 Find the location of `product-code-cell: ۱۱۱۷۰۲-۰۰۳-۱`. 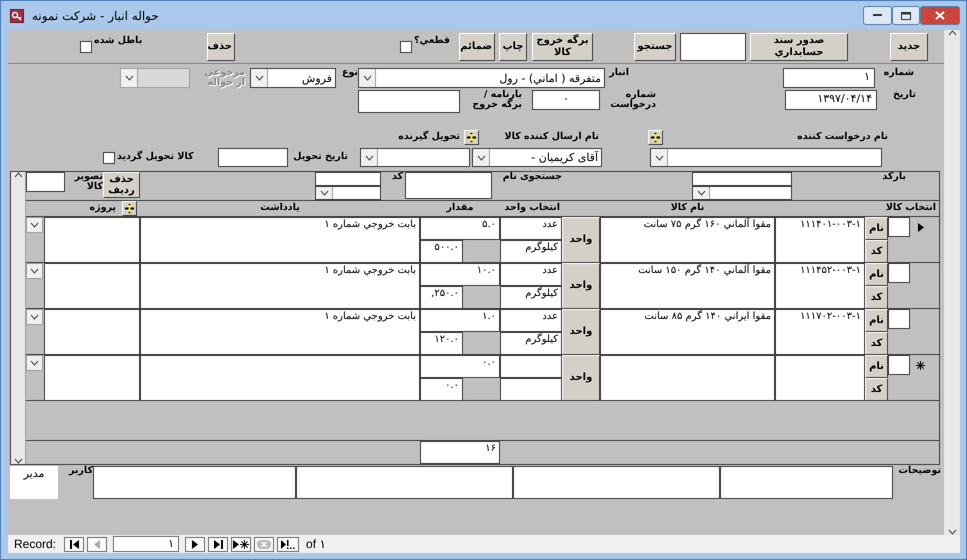

product-code-cell: ۱۱۱۷۰۲-۰۰۳-۱ is located at coordinates (820, 332).